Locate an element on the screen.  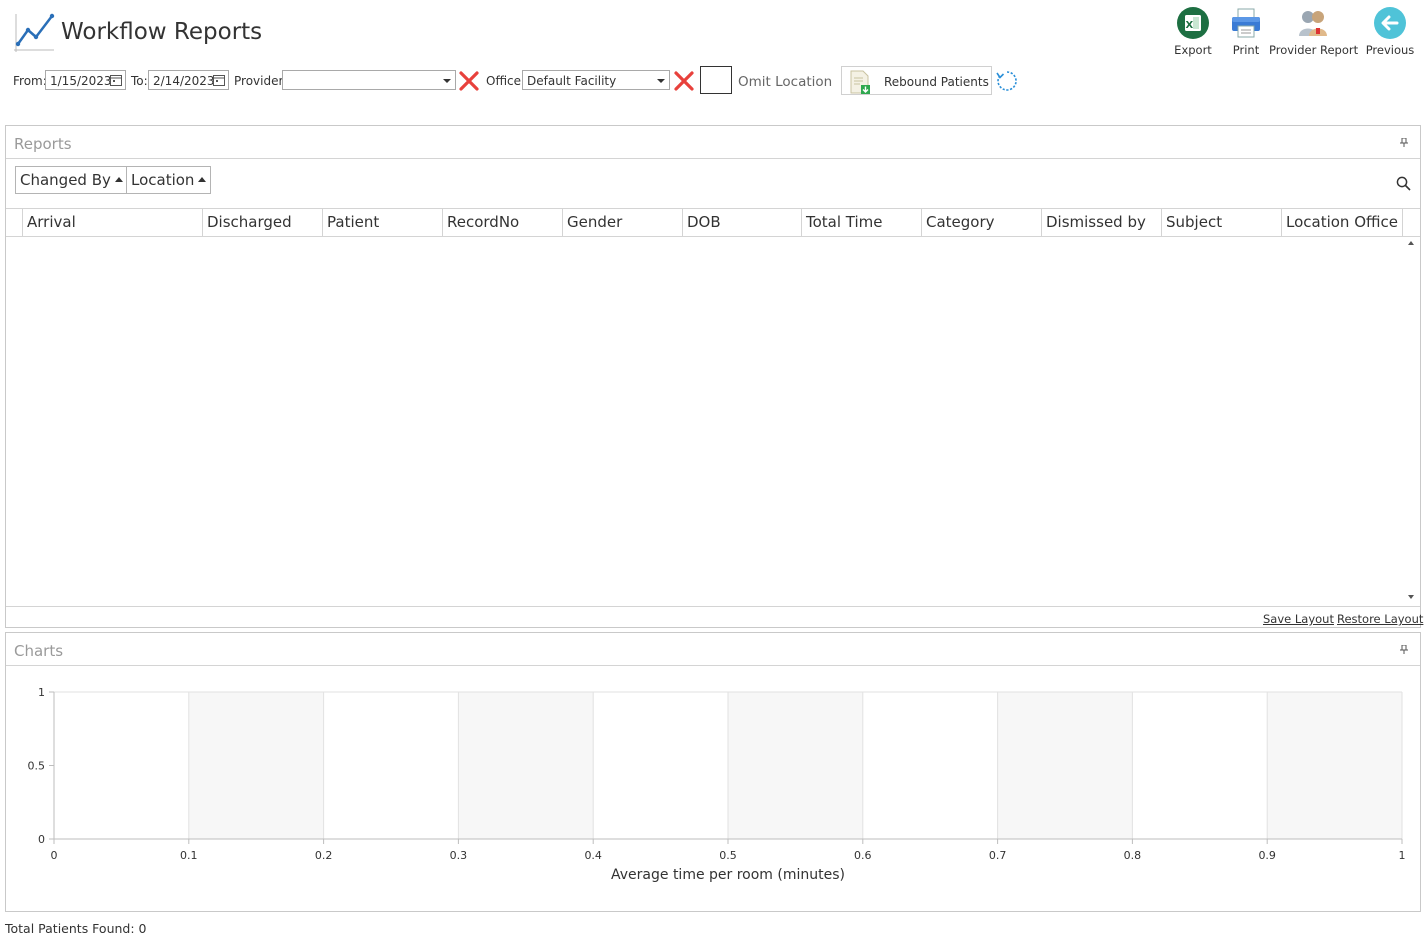
office-value: Default Facility is located at coordinates (572, 81).